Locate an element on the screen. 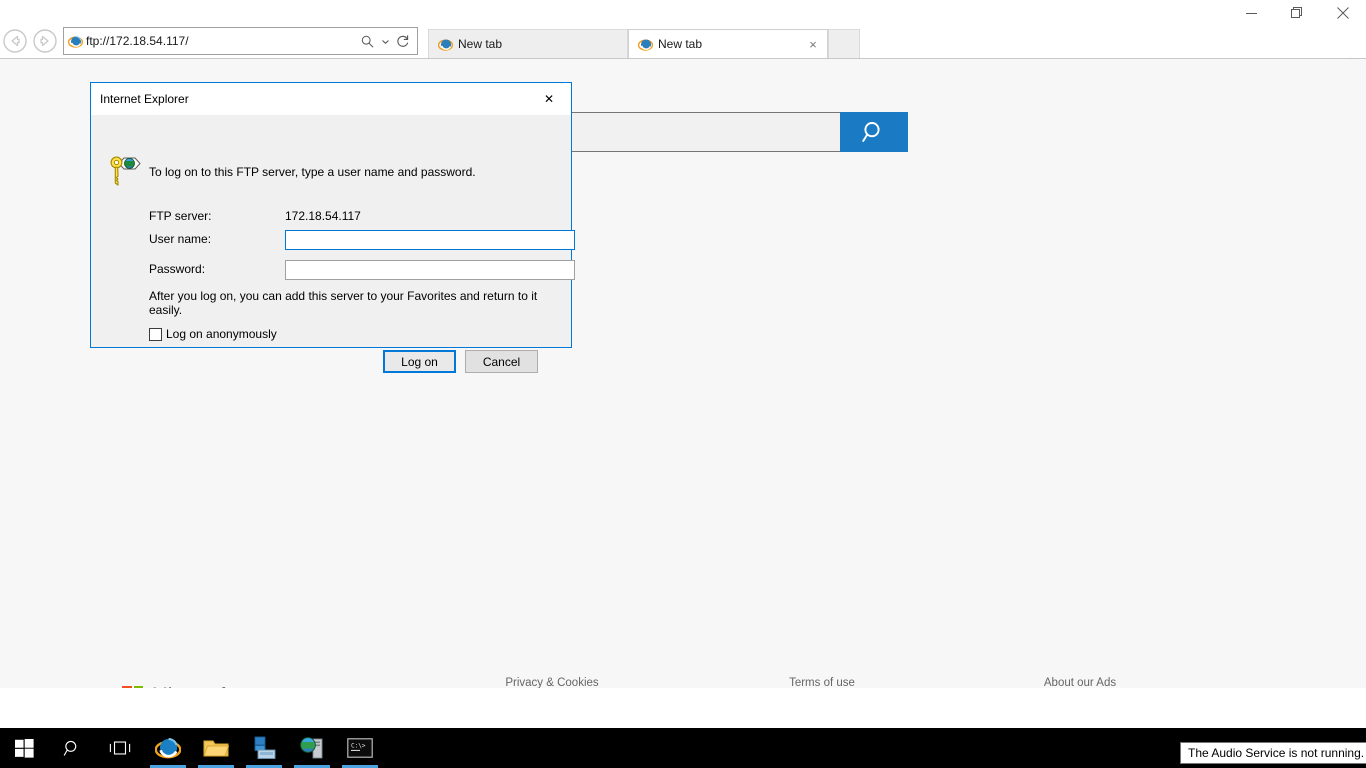 The image size is (1366, 768). dialog-titlebar: Internet Explorer ✕ is located at coordinates (331, 99).